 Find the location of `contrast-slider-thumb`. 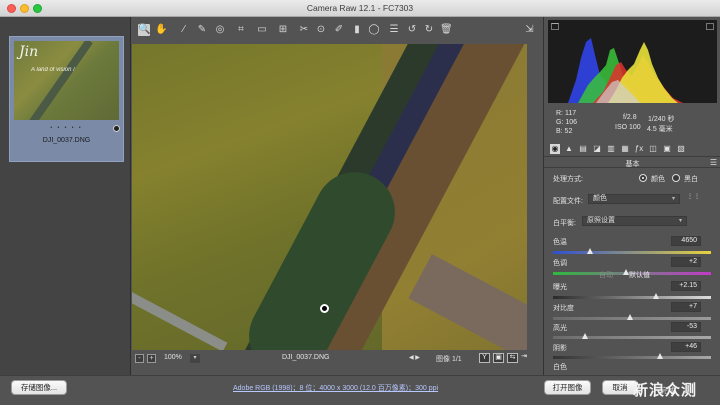

contrast-slider-thumb is located at coordinates (630, 317).